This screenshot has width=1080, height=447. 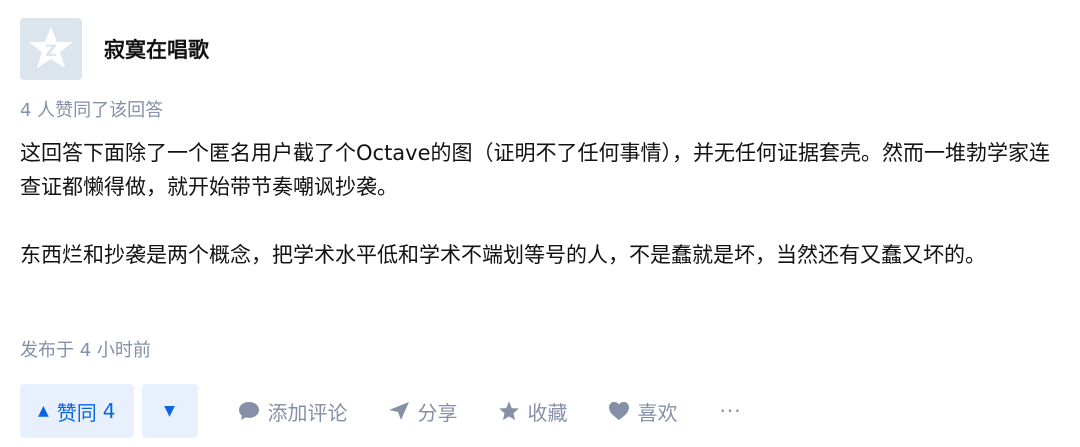 I want to click on collect-button: 收藏, so click(x=533, y=411).